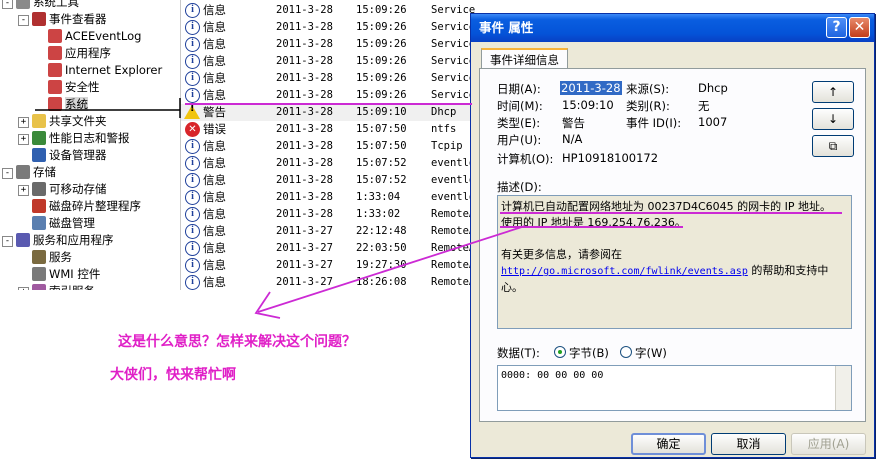 This screenshot has width=877, height=460. Describe the element at coordinates (381, 248) in the screenshot. I see `event-time: 22:03:50` at that location.